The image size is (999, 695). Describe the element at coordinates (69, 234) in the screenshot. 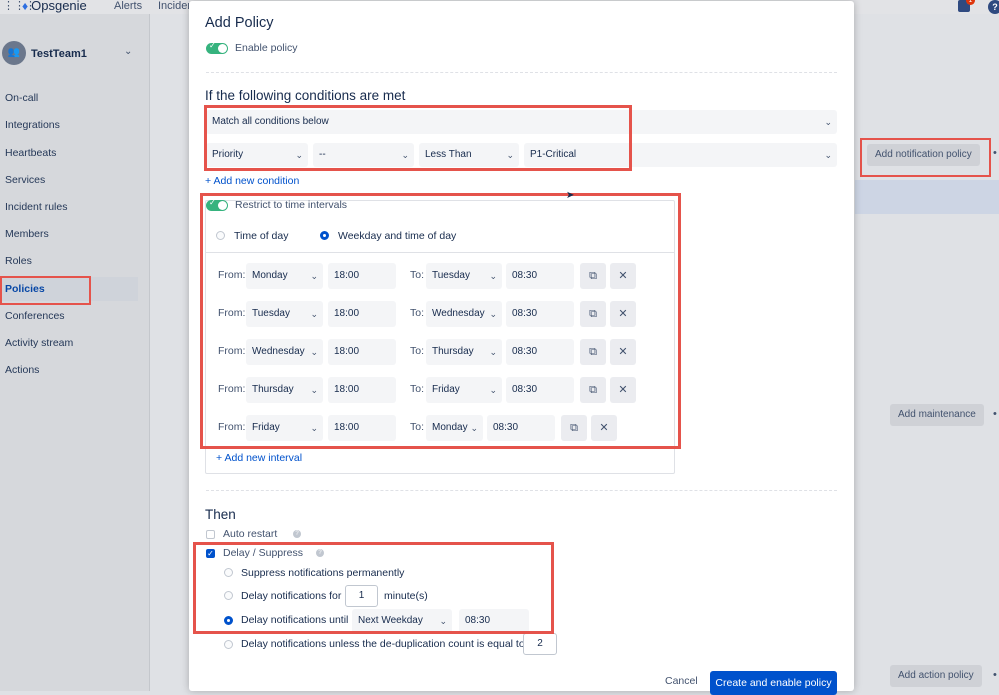

I see `sidebar-item-members: Members` at that location.